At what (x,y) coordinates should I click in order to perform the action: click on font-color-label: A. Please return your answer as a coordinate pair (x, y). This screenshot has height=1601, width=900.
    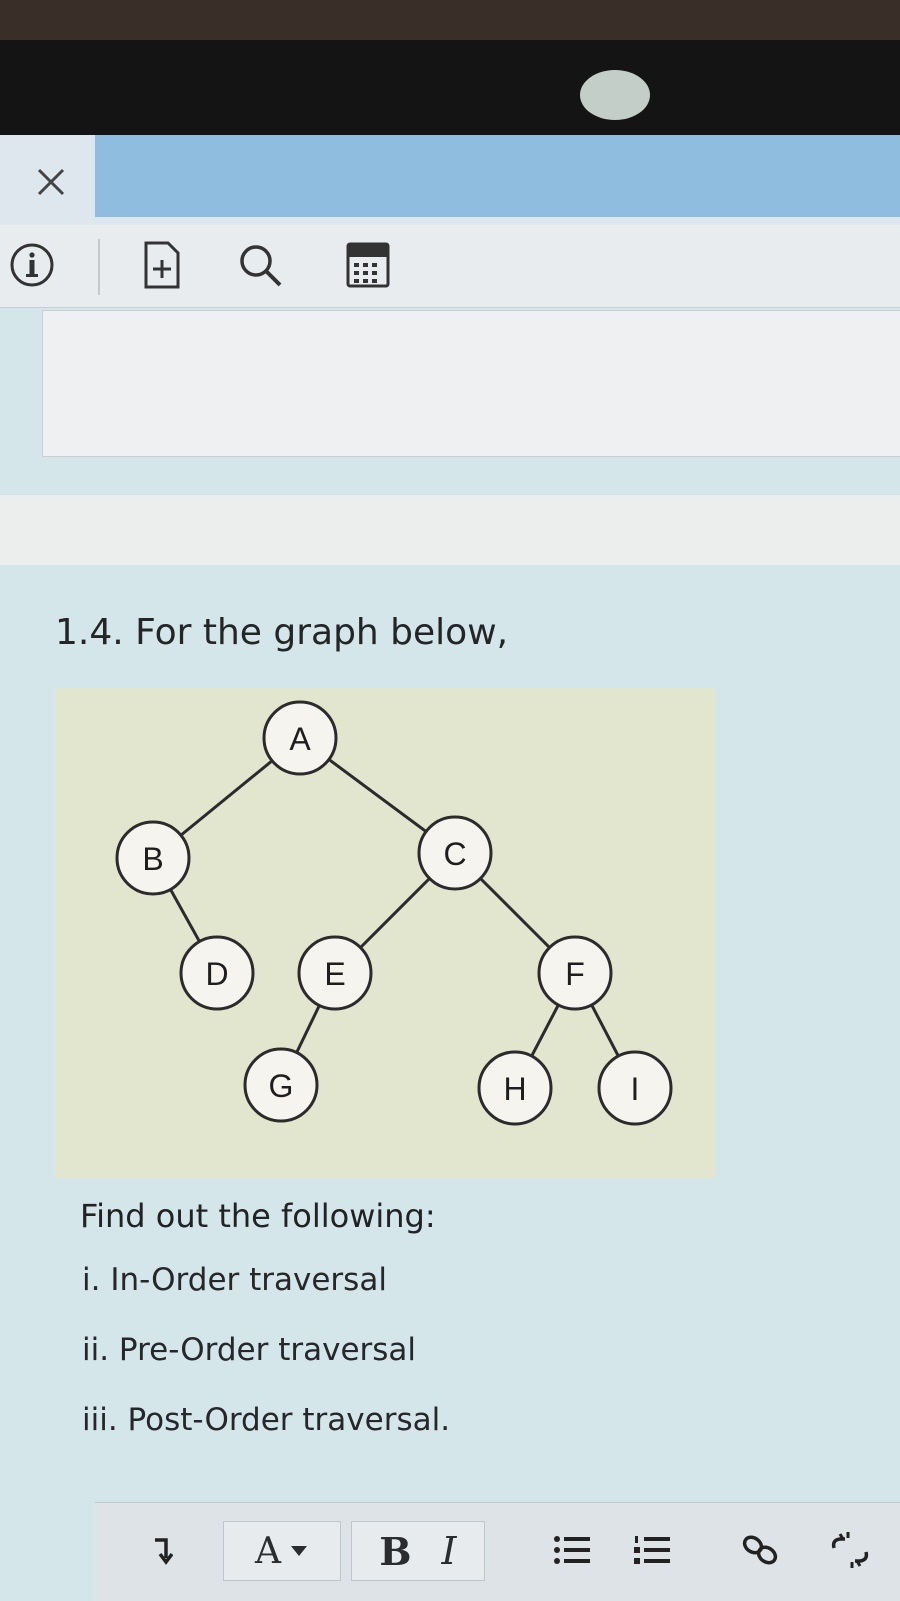
    Looking at the image, I should click on (268, 1551).